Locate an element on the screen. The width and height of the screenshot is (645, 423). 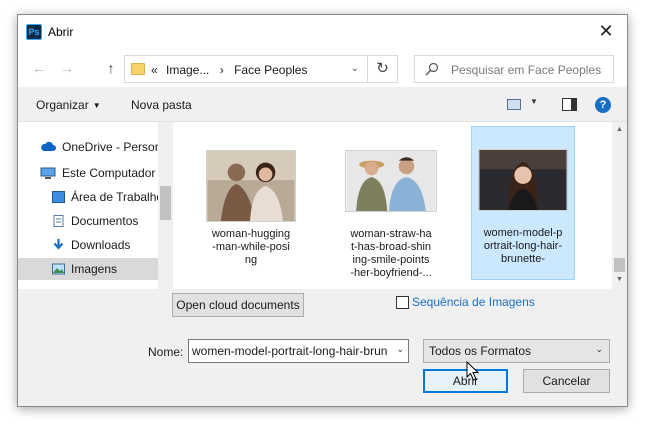
sidebar-item-label: OneDrive - Persor is located at coordinates (110, 147).